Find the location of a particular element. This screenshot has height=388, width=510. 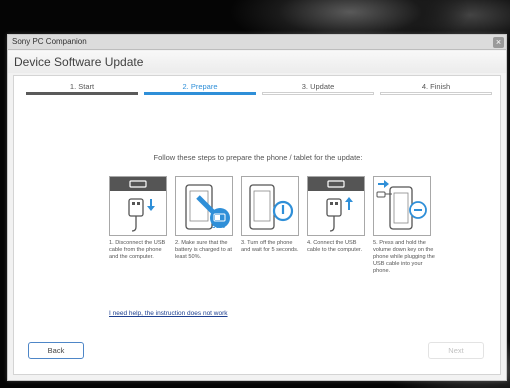

card-power-off is located at coordinates (270, 206).